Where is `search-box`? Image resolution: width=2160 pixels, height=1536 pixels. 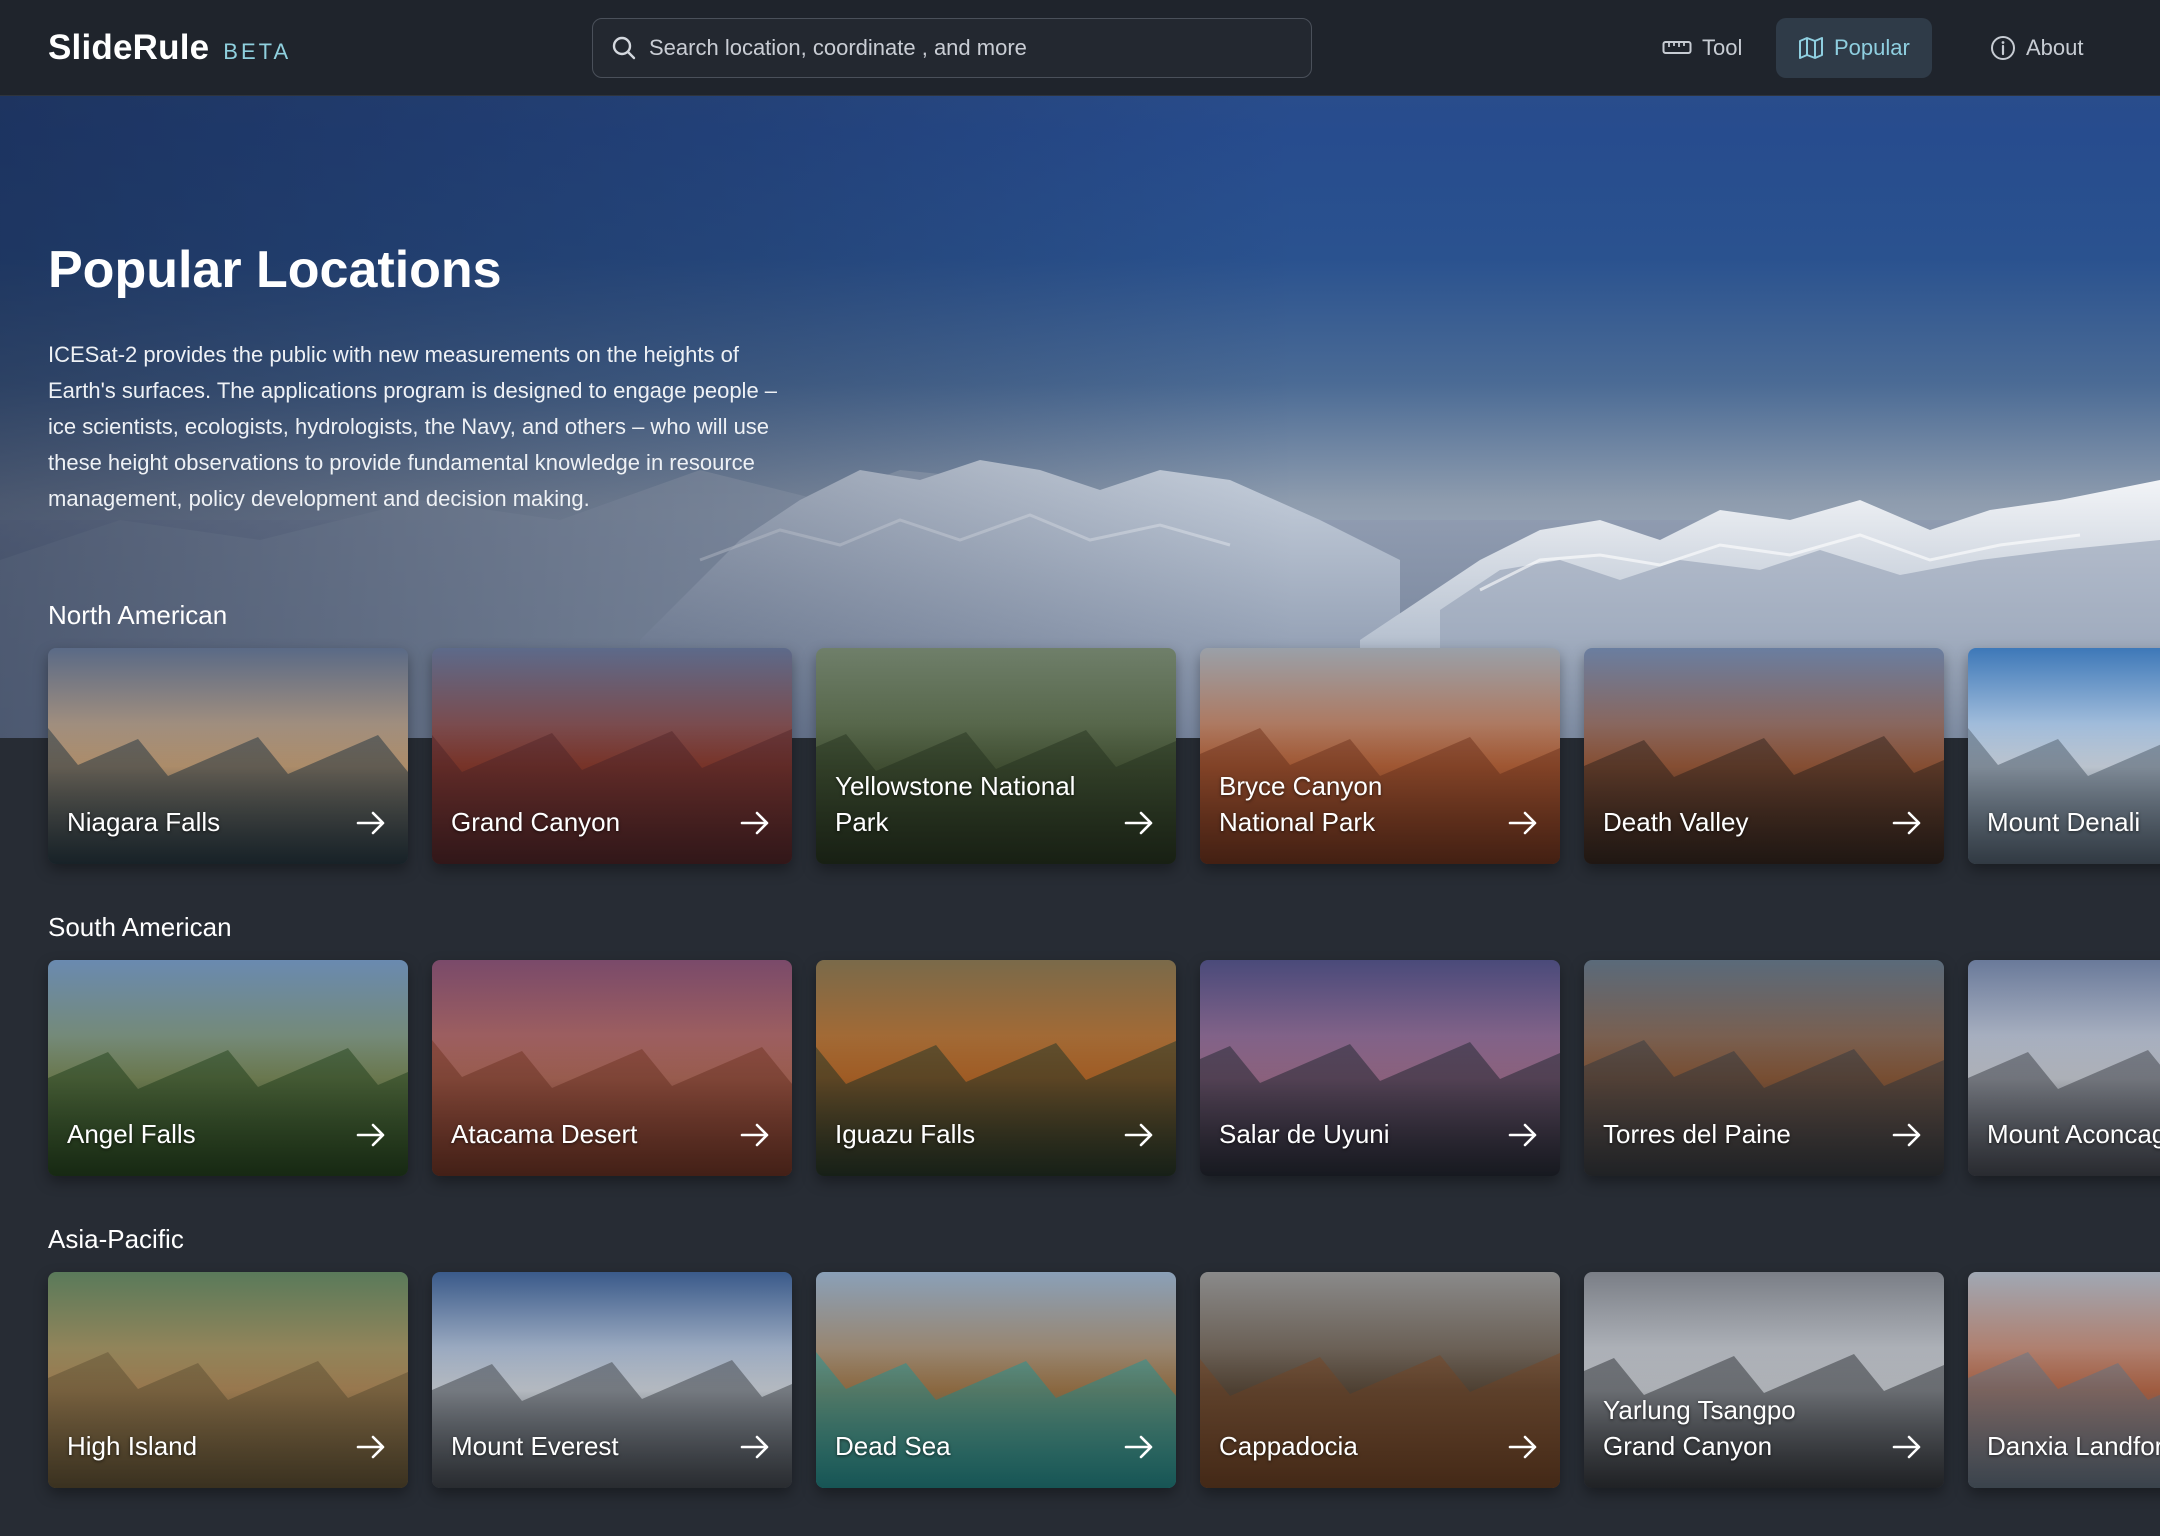
search-box is located at coordinates (952, 48).